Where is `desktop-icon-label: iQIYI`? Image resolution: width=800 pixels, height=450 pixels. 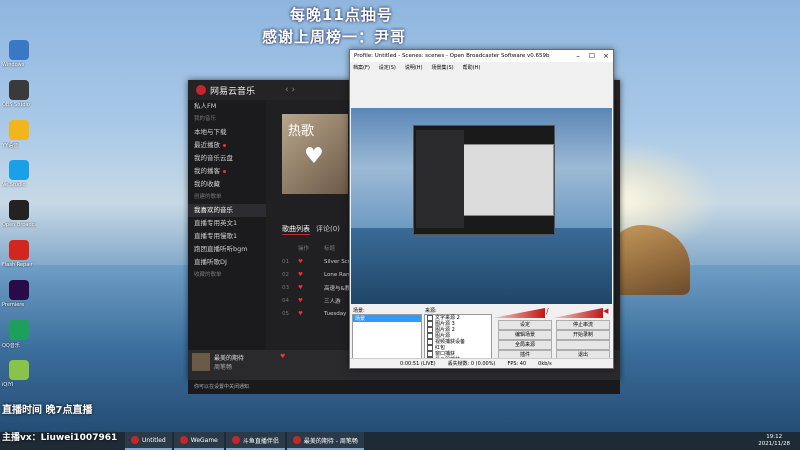
desktop-icon-label: iQIYI is located at coordinates (8, 385).